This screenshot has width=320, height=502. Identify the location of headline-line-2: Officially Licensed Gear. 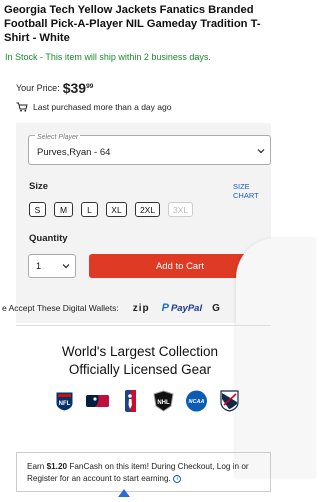
(140, 369).